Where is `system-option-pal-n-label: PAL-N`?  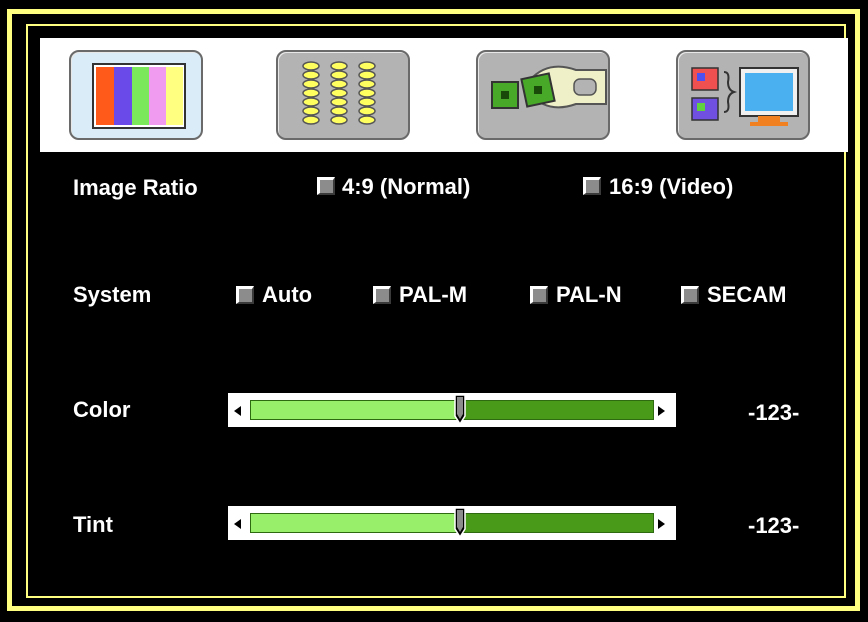
system-option-pal-n-label: PAL-N is located at coordinates (589, 294).